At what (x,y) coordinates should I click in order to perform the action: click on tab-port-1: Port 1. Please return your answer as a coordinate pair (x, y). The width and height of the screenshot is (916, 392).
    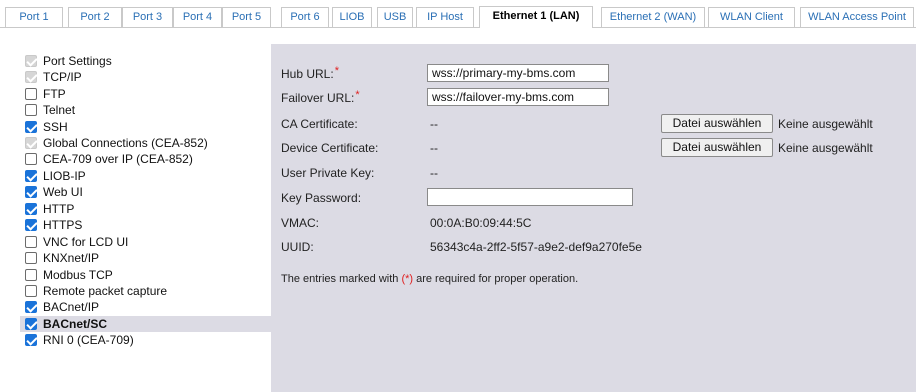
    Looking at the image, I should click on (34, 17).